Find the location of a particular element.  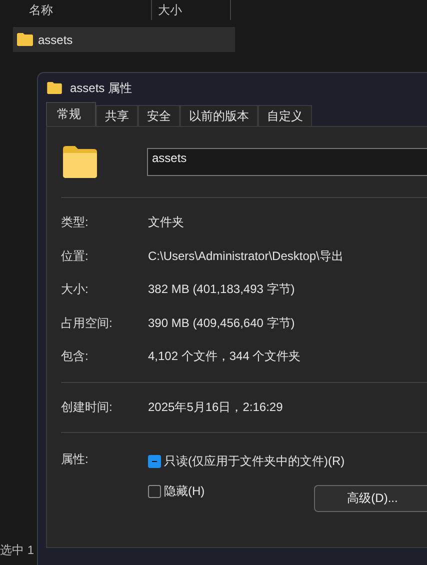

checkbox: 隐藏(H) is located at coordinates (176, 491).